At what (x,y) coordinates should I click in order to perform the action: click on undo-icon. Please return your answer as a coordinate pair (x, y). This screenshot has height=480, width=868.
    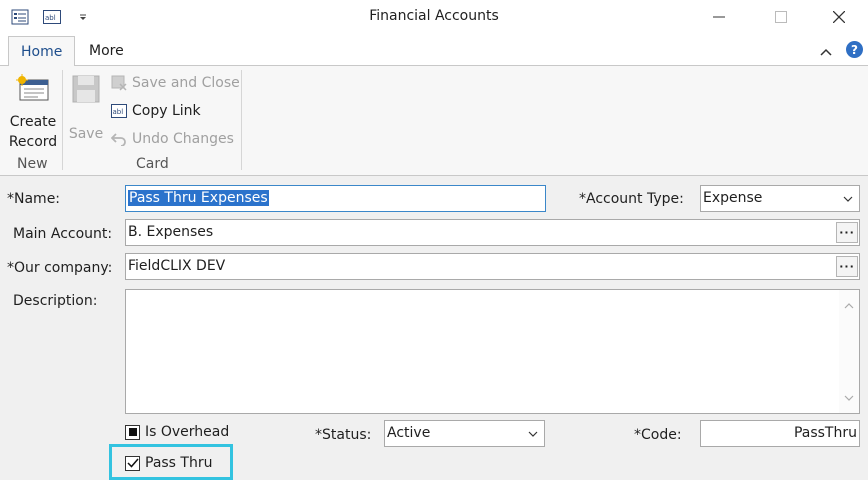
    Looking at the image, I should click on (119, 139).